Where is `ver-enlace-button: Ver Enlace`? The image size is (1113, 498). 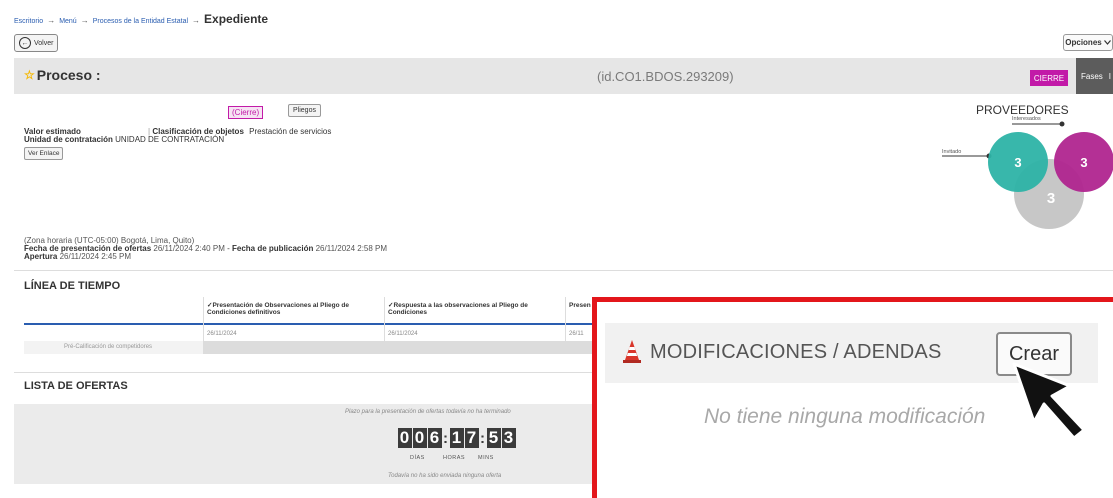 ver-enlace-button: Ver Enlace is located at coordinates (44, 153).